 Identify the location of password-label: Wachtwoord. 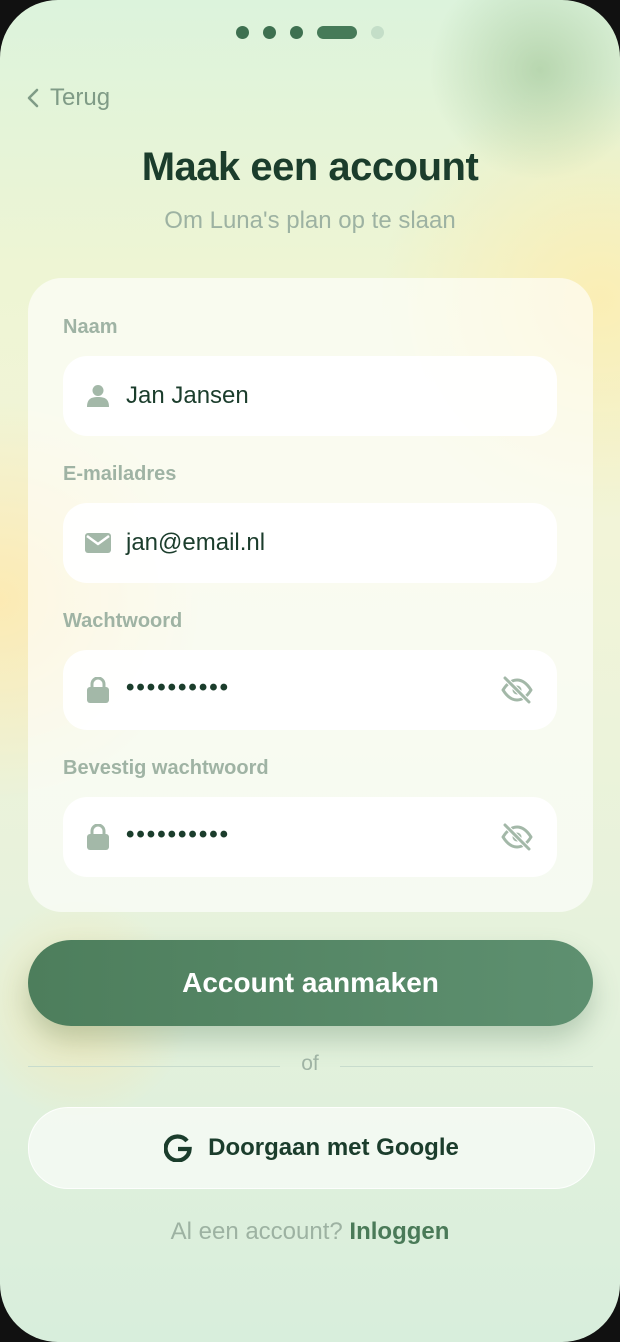
(123, 621).